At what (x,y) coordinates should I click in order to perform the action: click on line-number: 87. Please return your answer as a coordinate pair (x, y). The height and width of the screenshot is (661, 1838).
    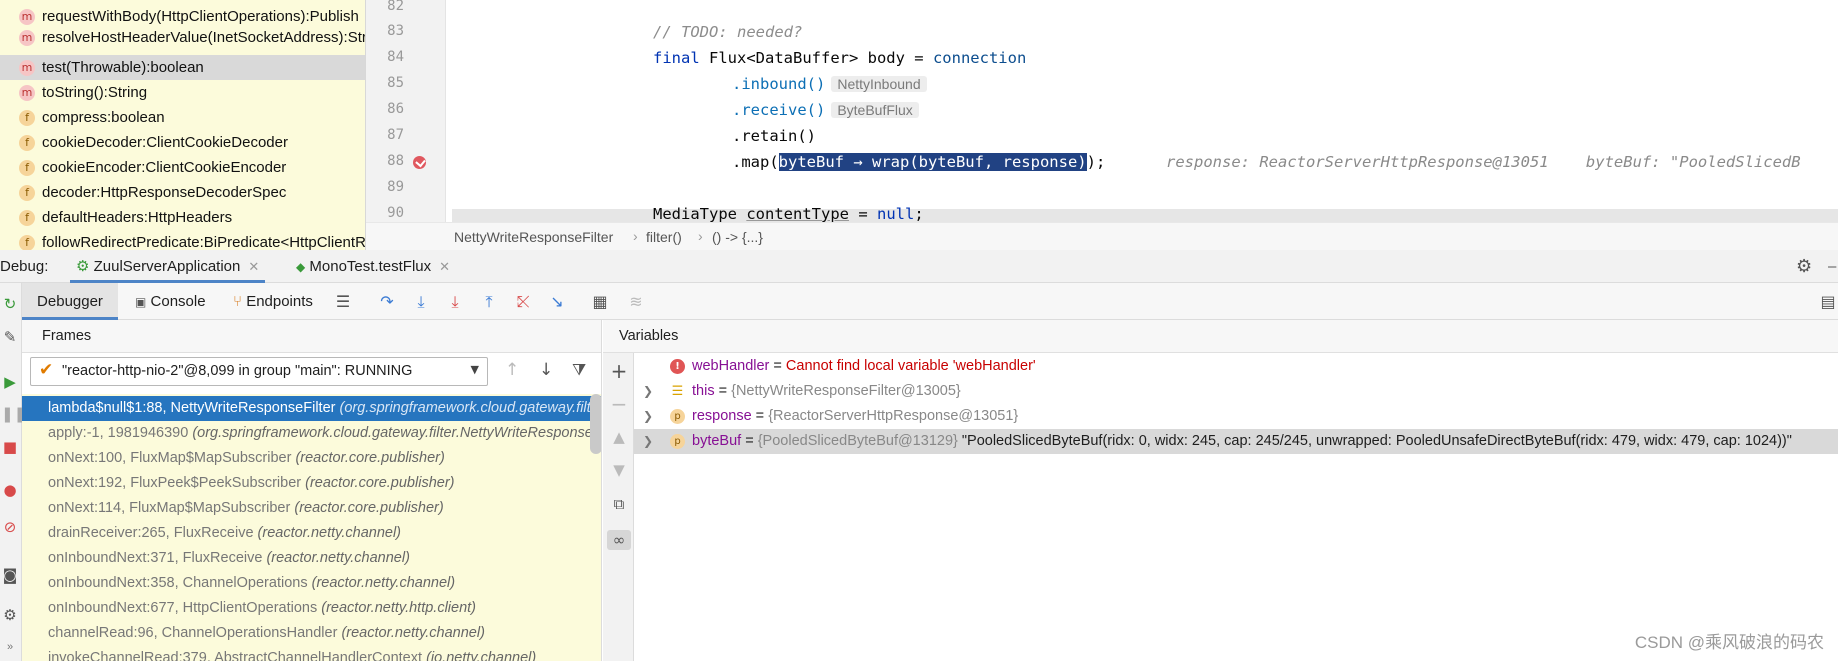
    Looking at the image, I should click on (395, 135).